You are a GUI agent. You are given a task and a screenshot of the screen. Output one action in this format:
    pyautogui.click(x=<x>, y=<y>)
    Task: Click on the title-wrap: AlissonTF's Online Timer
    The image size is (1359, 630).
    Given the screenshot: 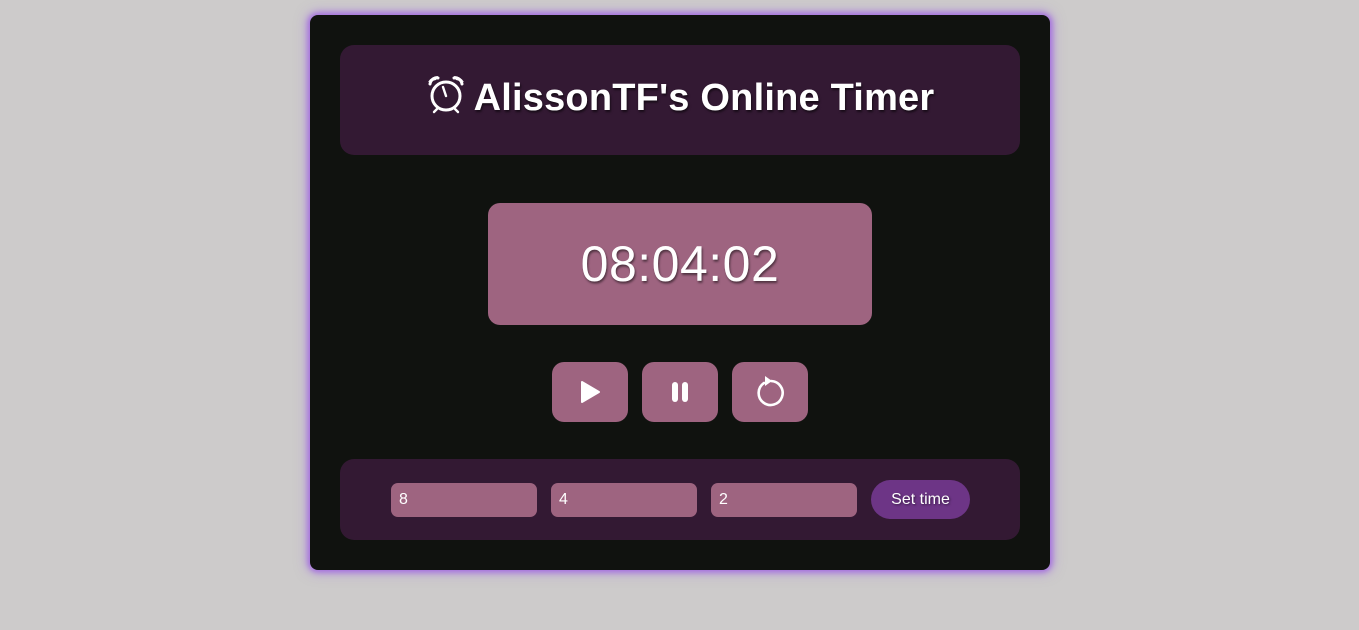 What is the action you would take?
    pyautogui.click(x=680, y=97)
    